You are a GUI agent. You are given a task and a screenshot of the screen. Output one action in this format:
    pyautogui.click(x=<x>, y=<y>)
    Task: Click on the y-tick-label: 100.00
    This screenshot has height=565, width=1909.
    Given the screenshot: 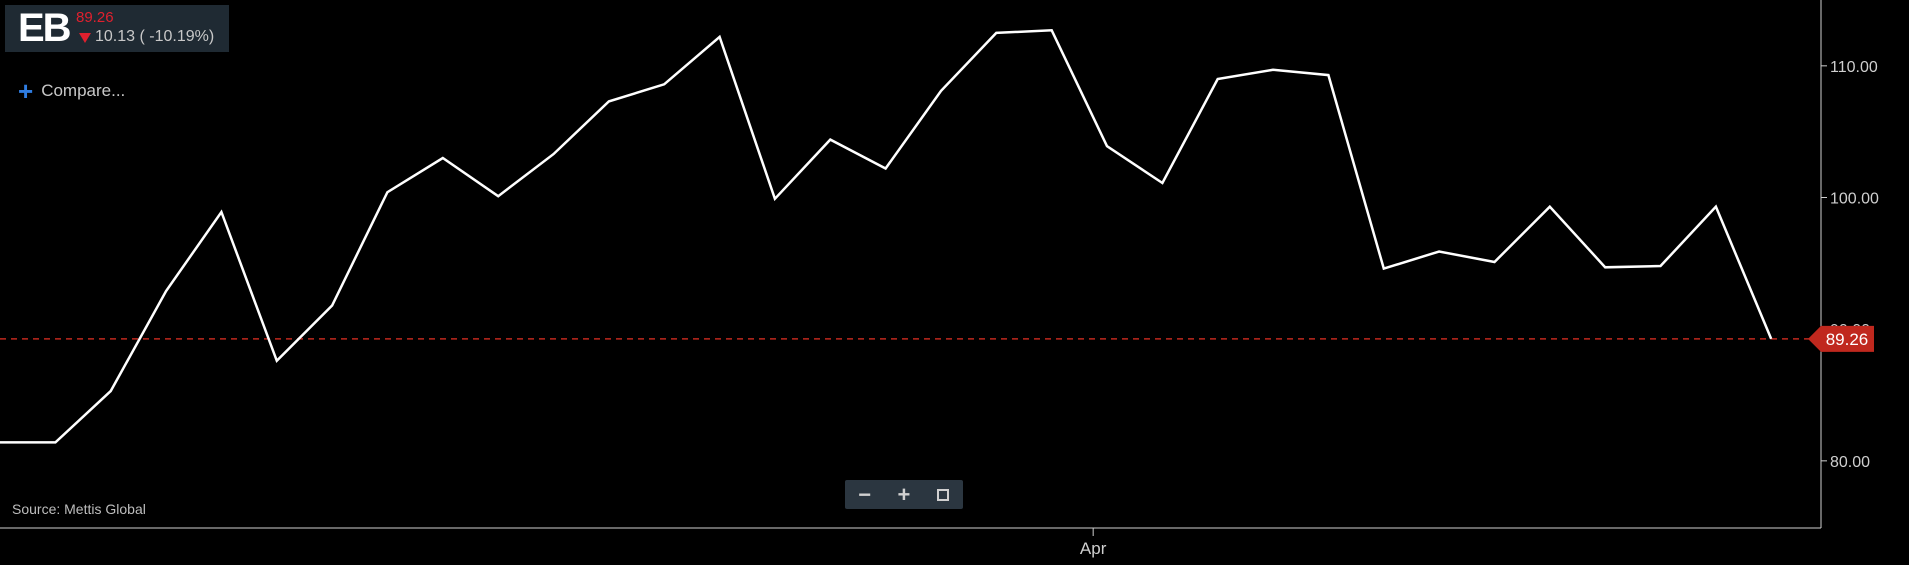 What is the action you would take?
    pyautogui.click(x=1854, y=199)
    